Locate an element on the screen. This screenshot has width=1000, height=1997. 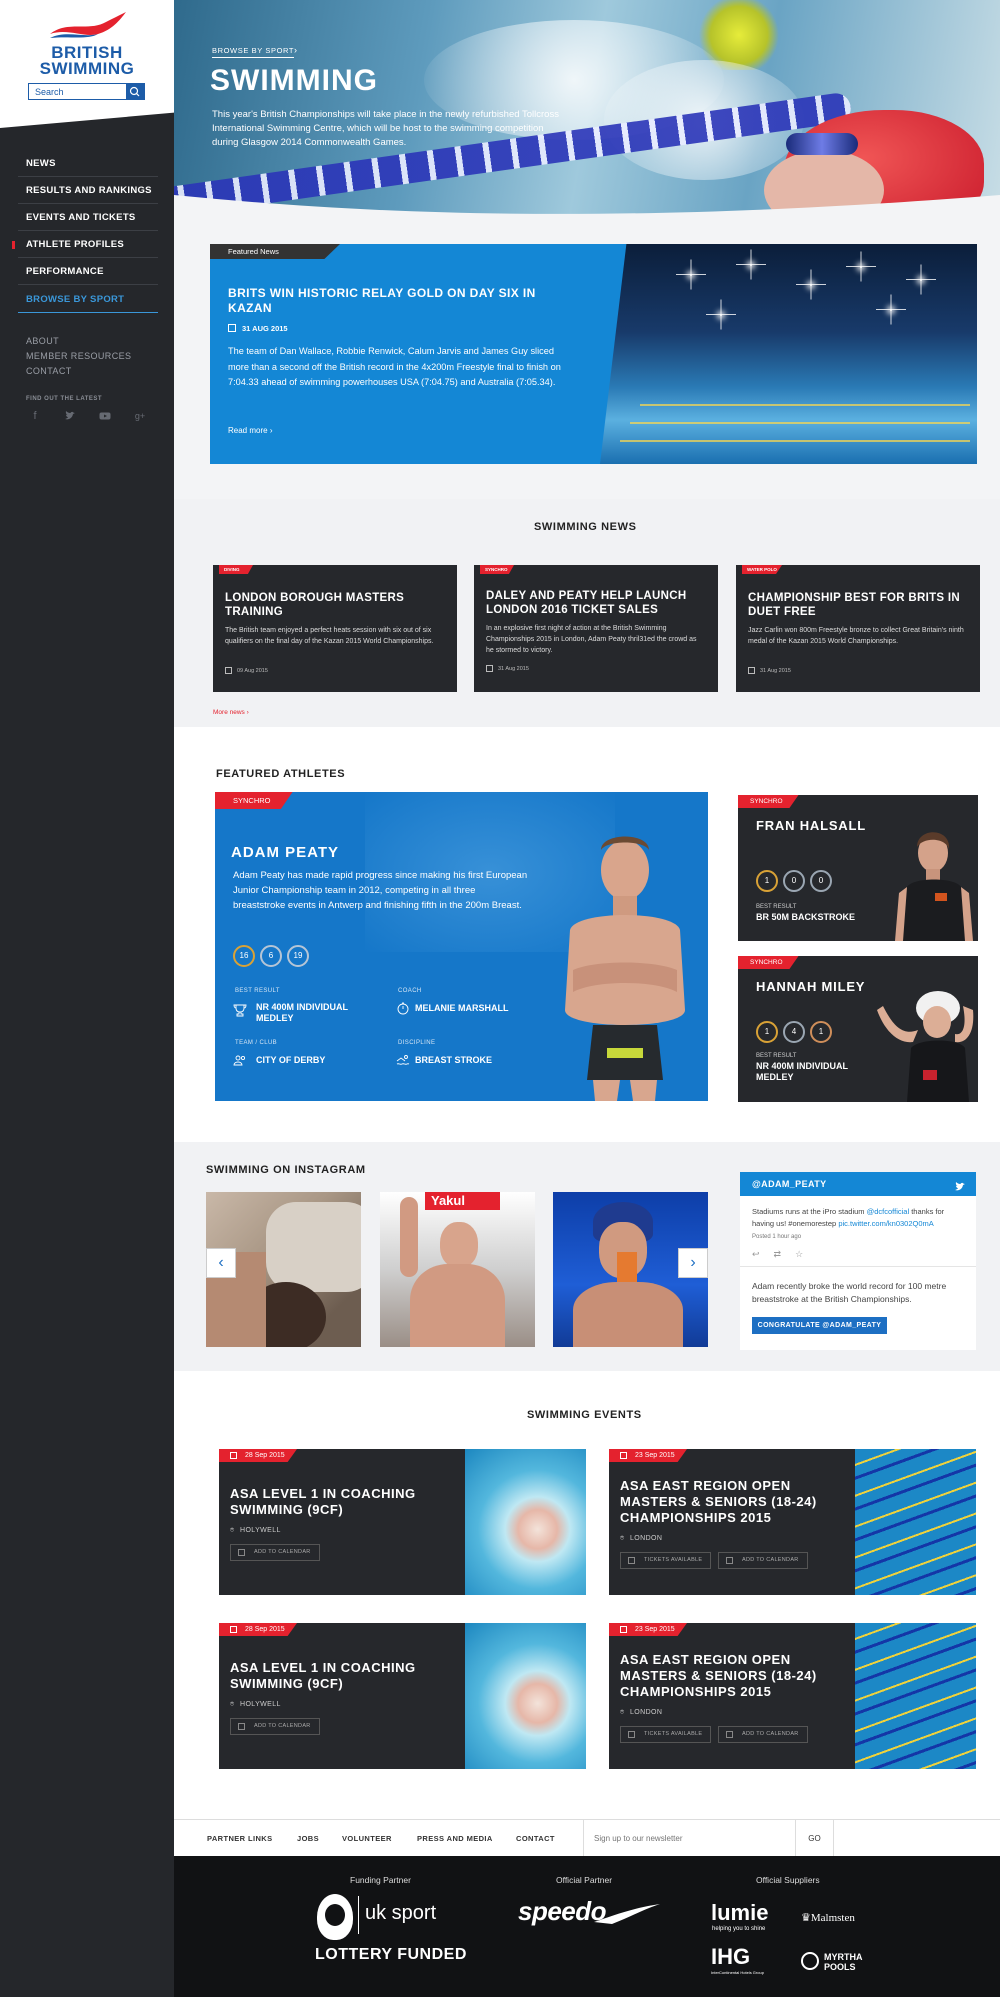
nav-member-resources: MEMBER RESOURCES is located at coordinates (78, 356).